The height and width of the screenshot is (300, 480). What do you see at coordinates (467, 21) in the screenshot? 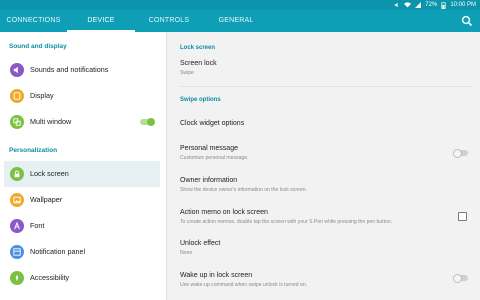
I see `search-icon` at bounding box center [467, 21].